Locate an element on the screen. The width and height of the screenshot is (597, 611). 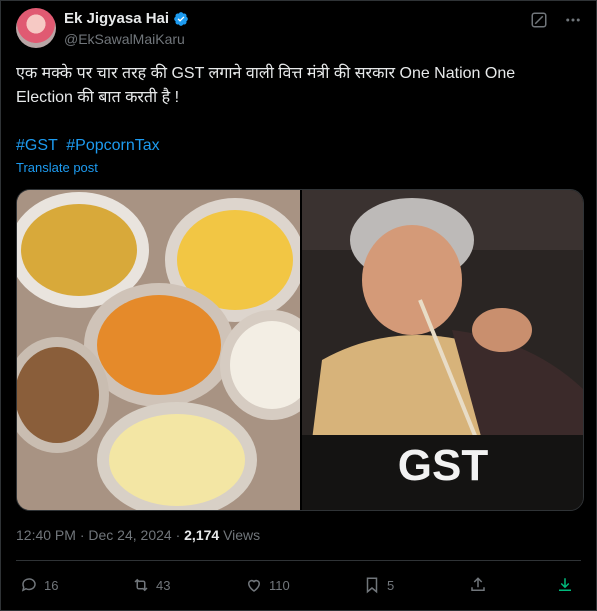
post-meta: 12:40 PM · Dec 24, 2024 · 2,174 Views is located at coordinates (138, 535).